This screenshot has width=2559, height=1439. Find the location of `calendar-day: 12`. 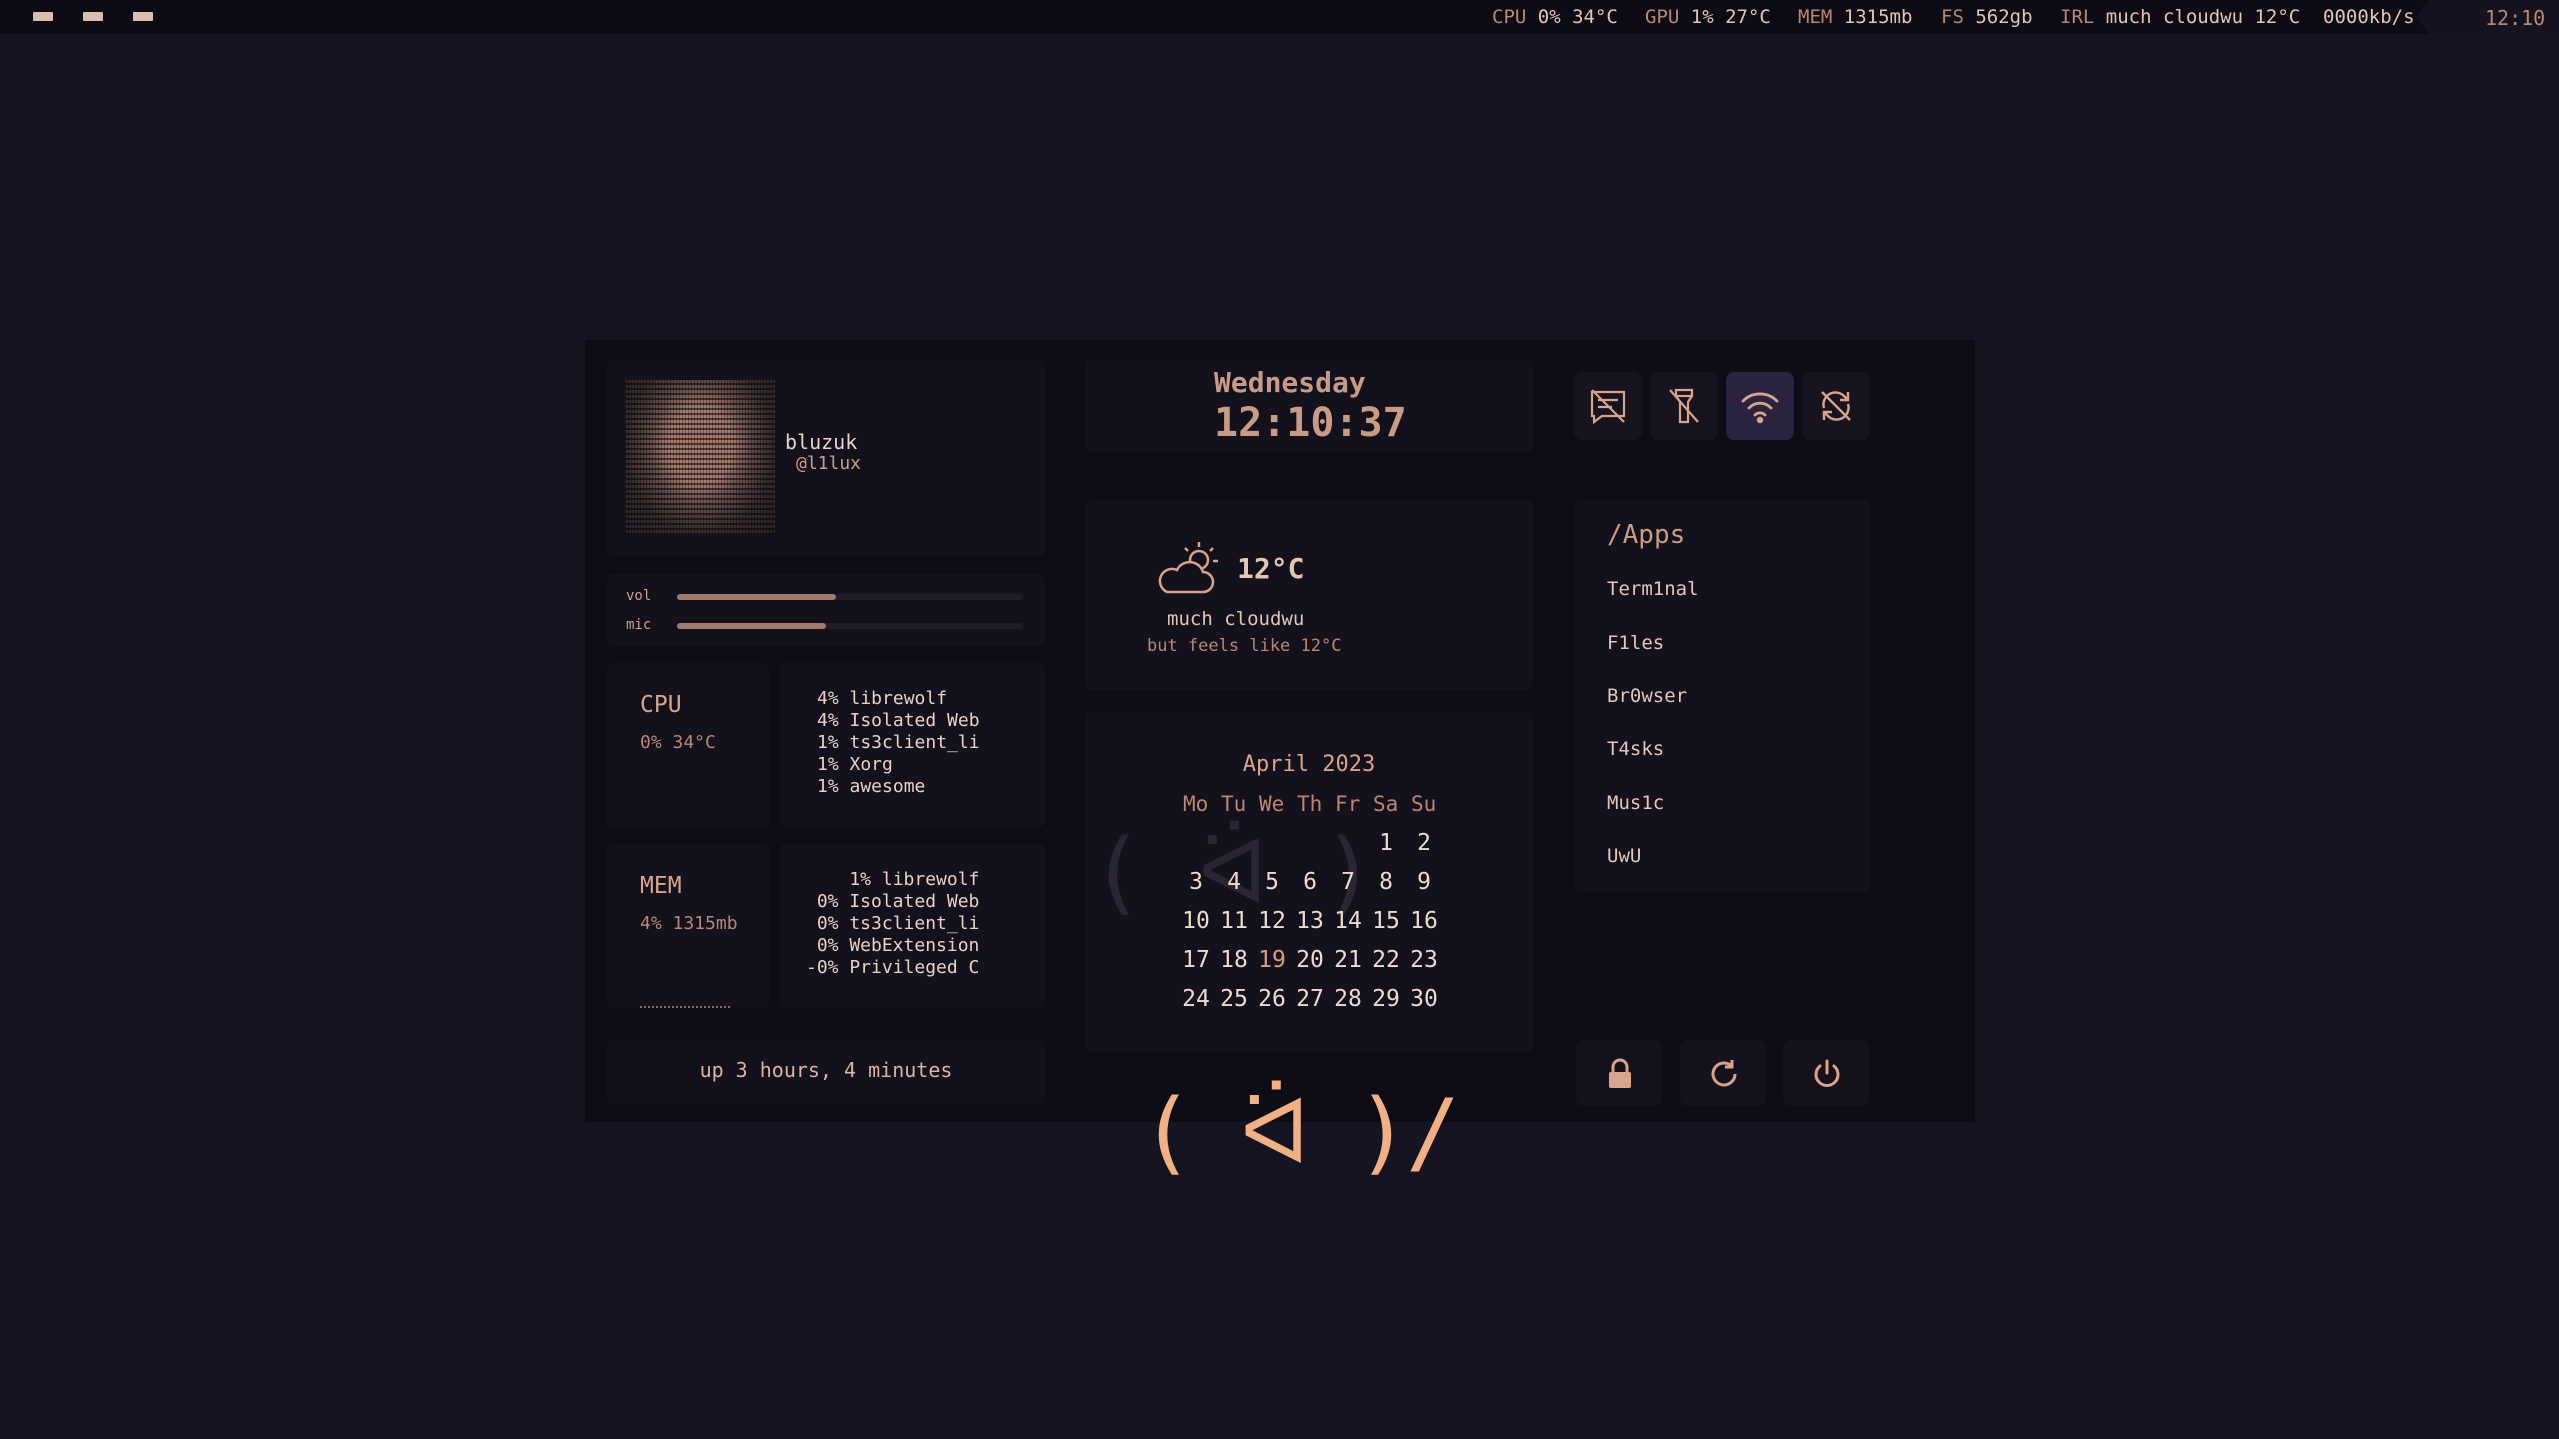

calendar-day: 12 is located at coordinates (1272, 921).